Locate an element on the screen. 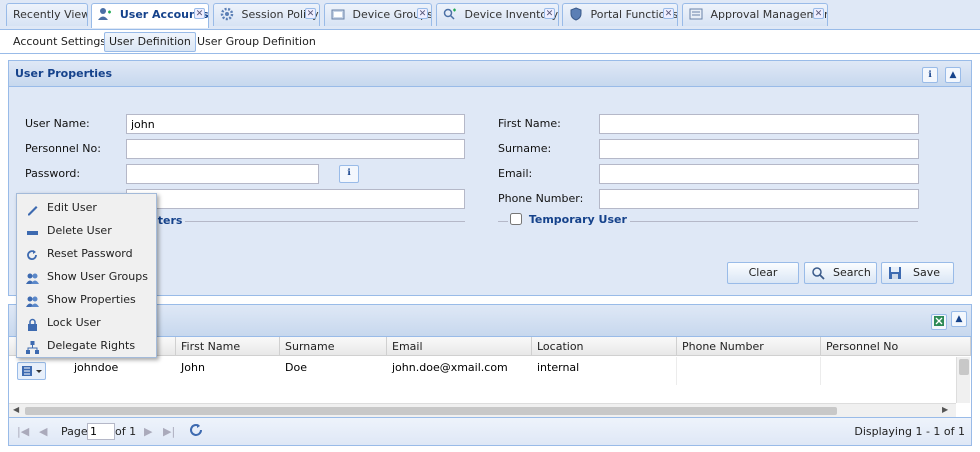 The image size is (980, 452). row-menu-icon is located at coordinates (32, 371).